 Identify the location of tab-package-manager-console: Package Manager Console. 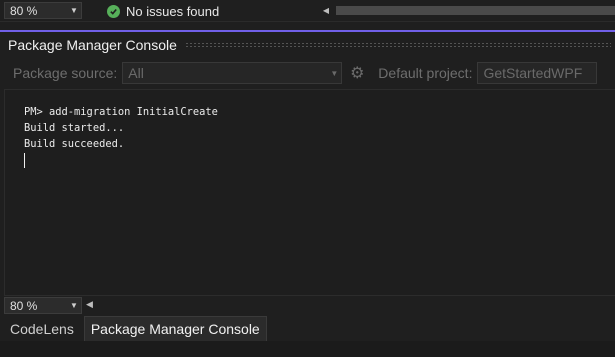
(175, 328).